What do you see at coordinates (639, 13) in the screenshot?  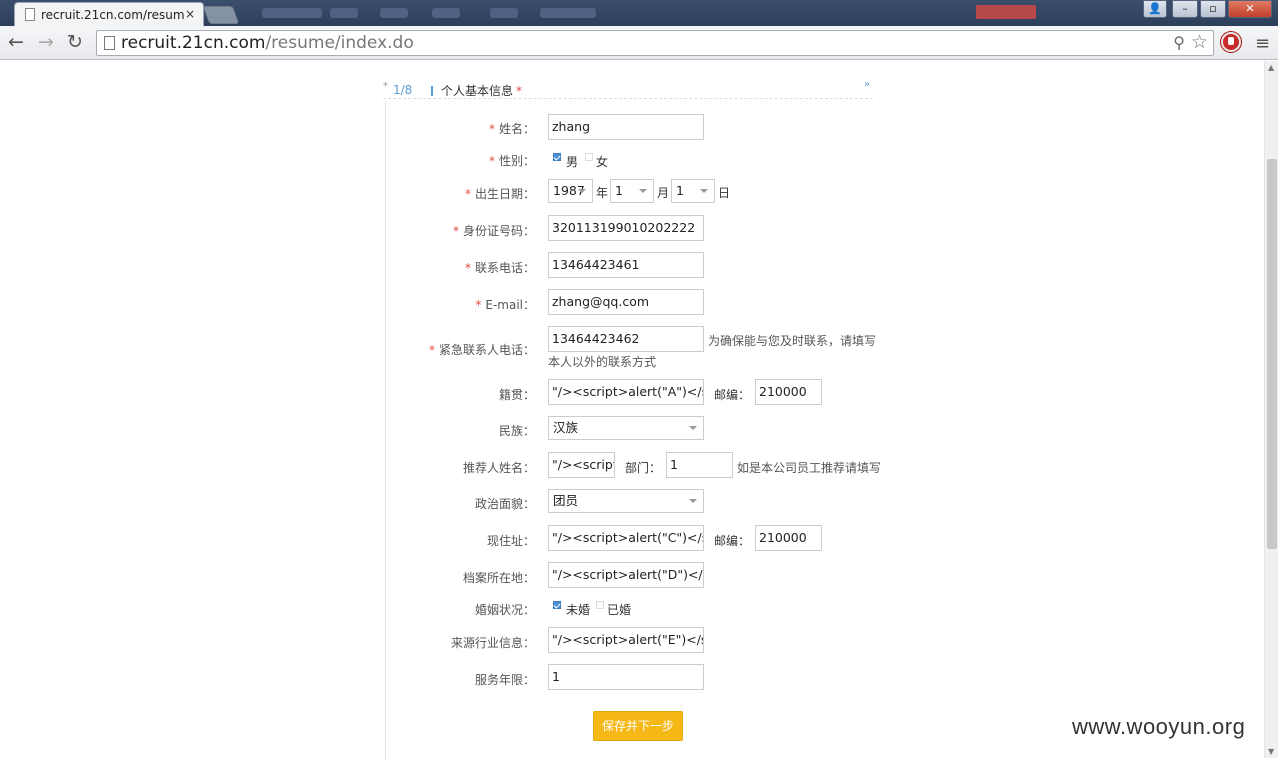 I see `window-titlebar: recruit.21cn.com/resum × 👤 – ▫ ✕` at bounding box center [639, 13].